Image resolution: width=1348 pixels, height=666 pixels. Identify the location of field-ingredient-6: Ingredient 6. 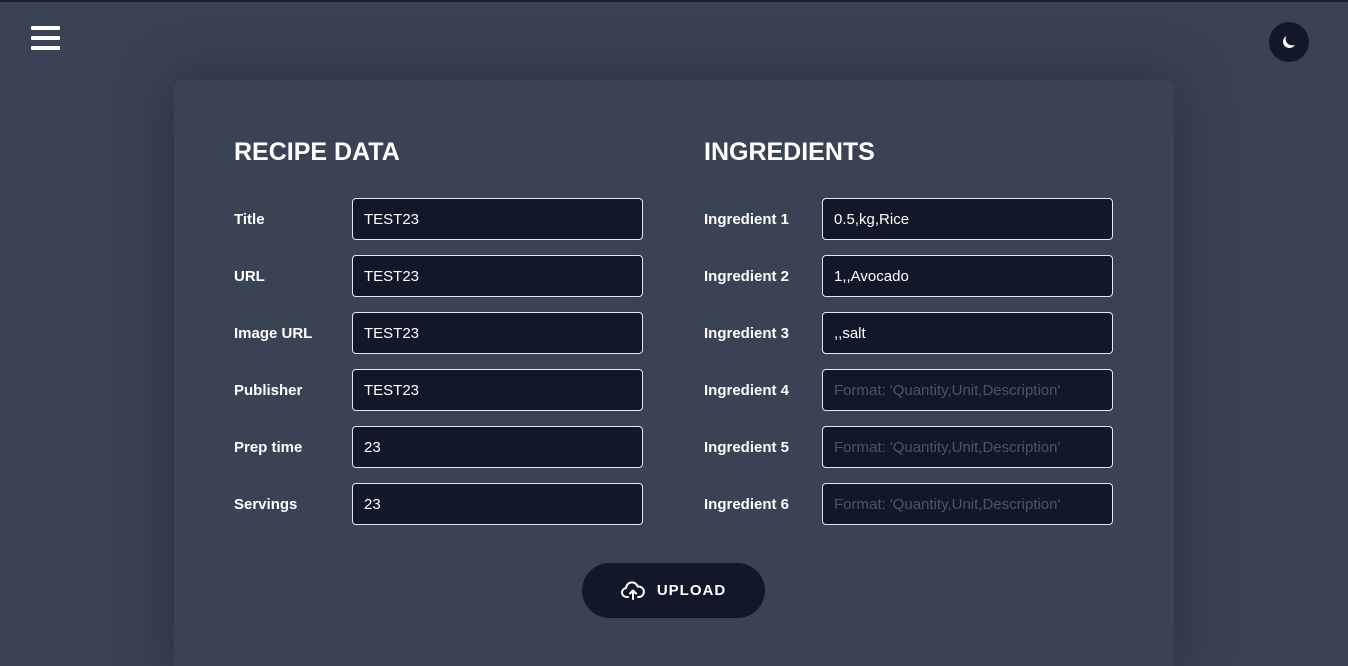
(909, 504).